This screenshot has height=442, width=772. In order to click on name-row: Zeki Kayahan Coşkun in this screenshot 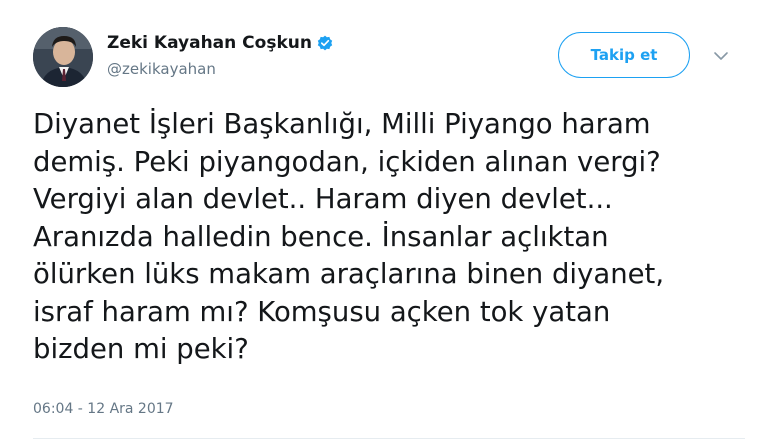, I will do `click(220, 43)`.